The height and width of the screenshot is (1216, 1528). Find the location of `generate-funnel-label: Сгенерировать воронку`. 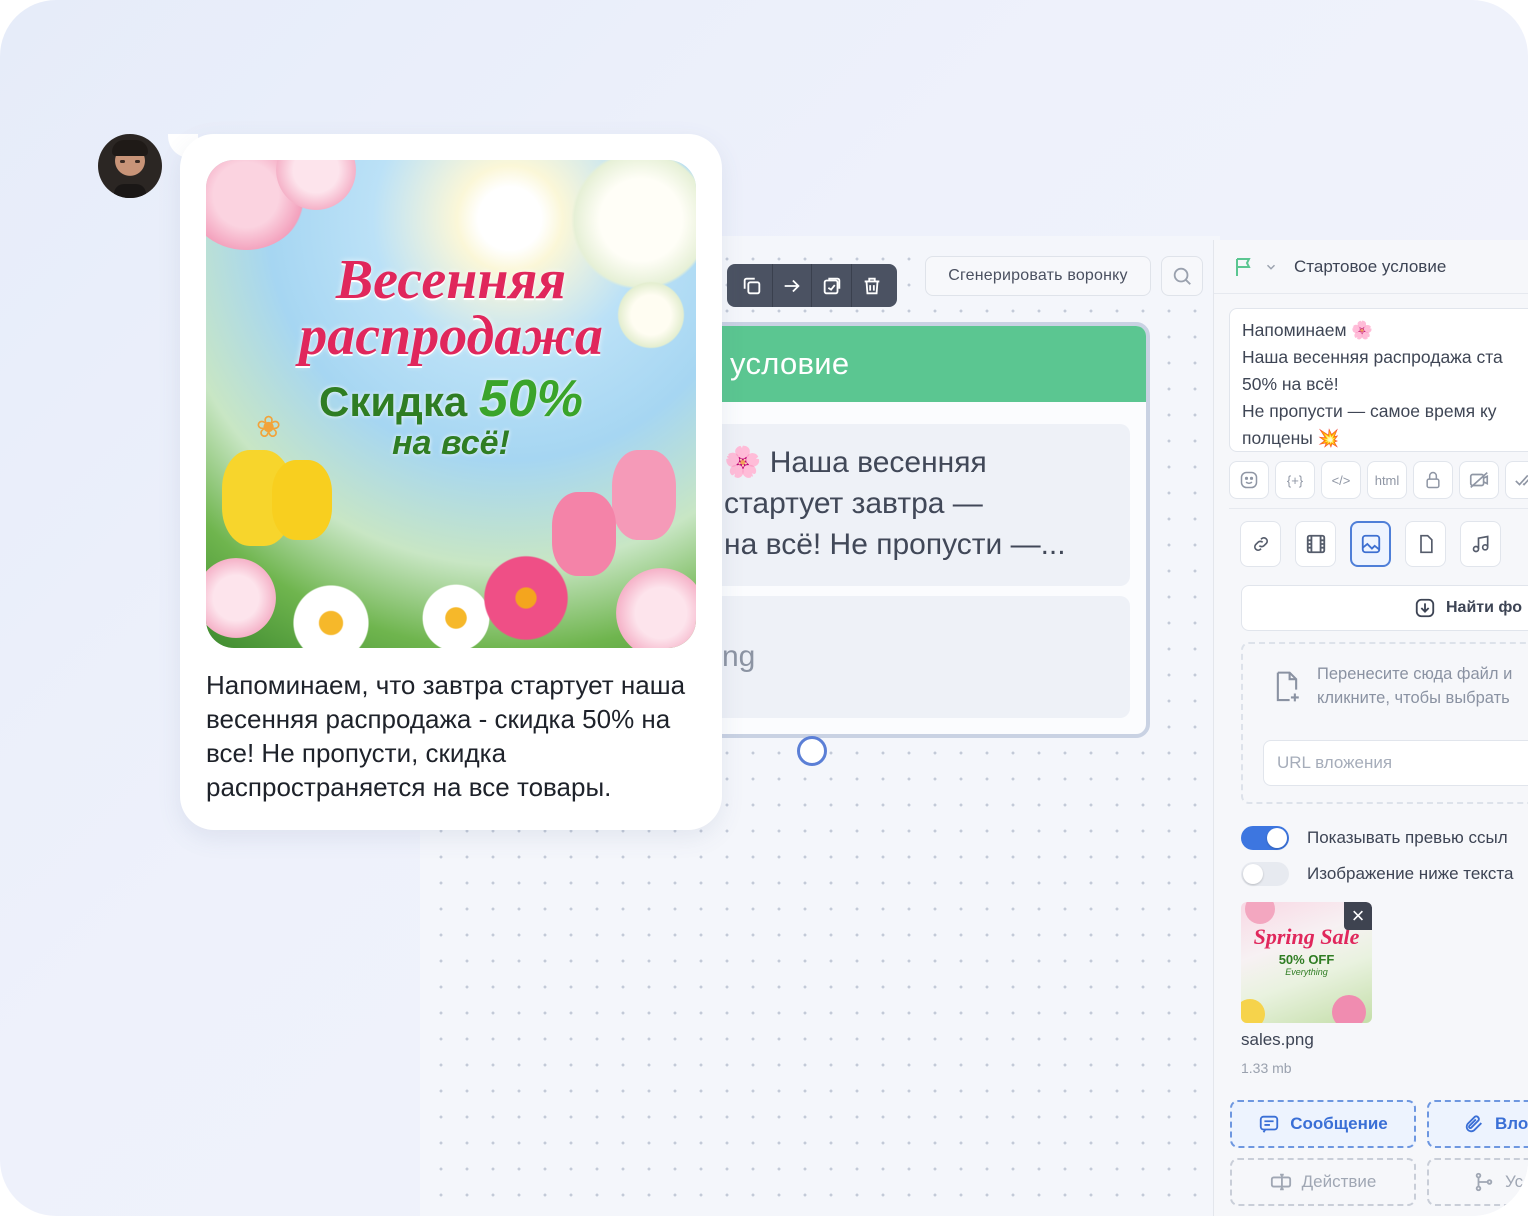

generate-funnel-label: Сгенерировать воронку is located at coordinates (1038, 275).